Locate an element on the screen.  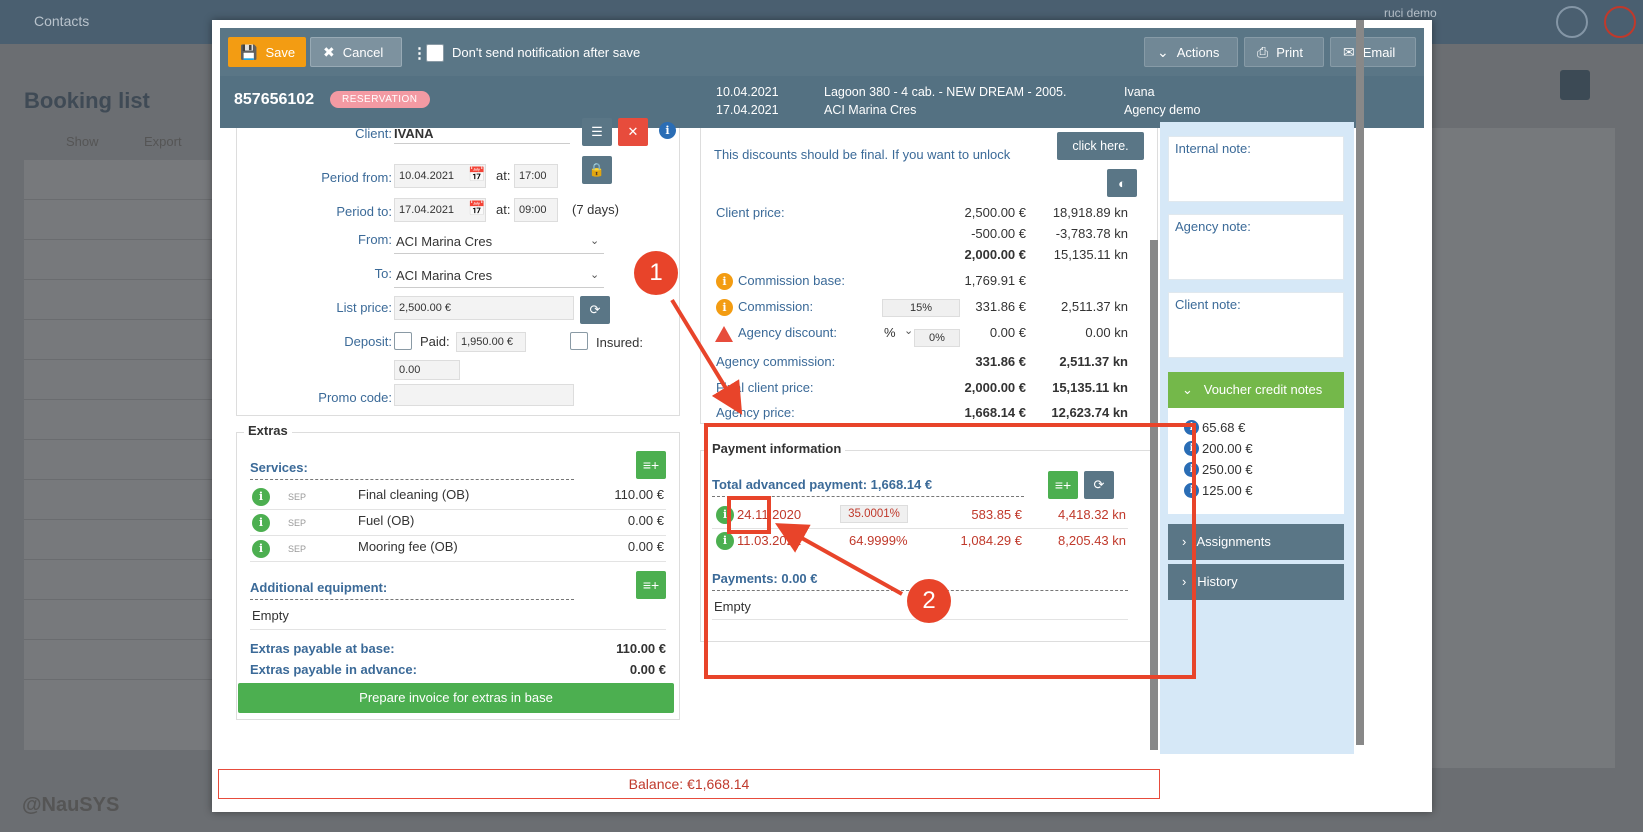
cancel-button: ✖ Cancel is located at coordinates (356, 52).